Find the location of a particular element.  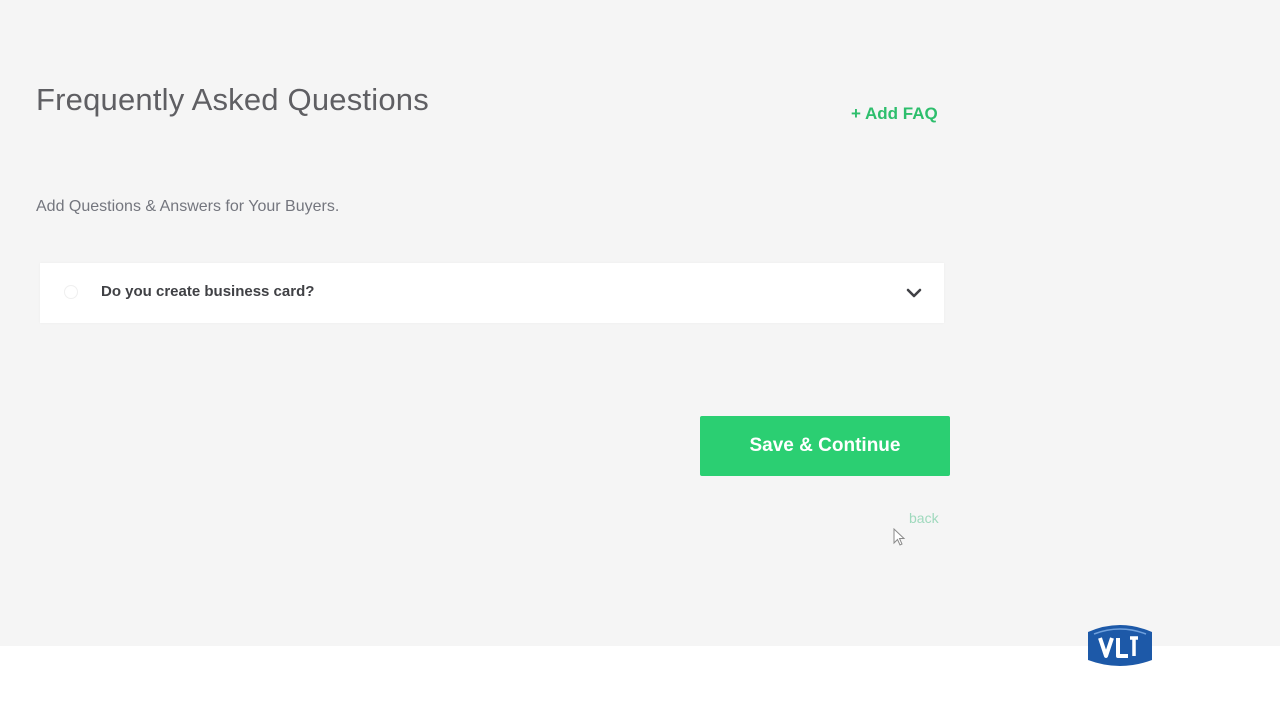

save-continue-button: Save & Continue is located at coordinates (825, 446).